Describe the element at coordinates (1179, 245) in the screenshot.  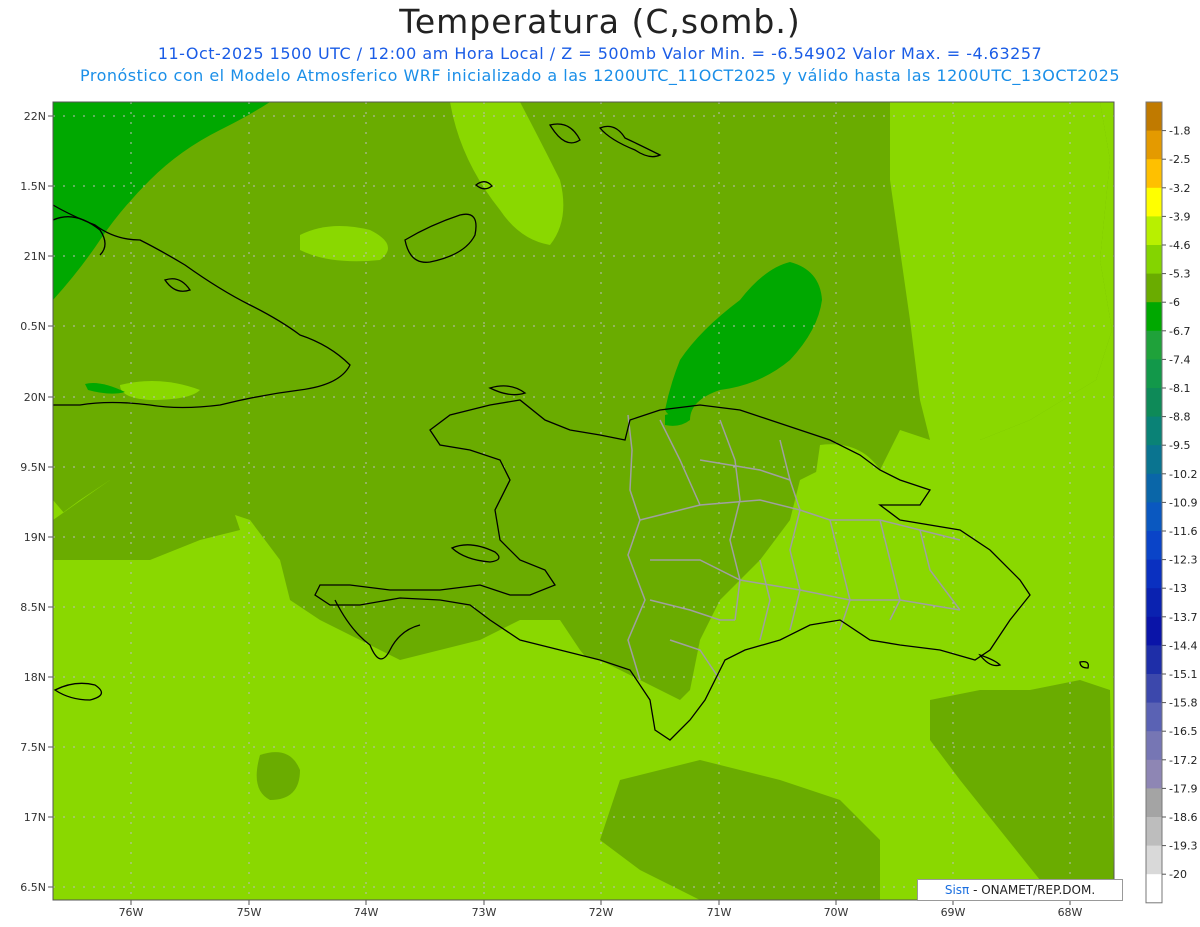
I see `colorbar-label: -4.6` at that location.